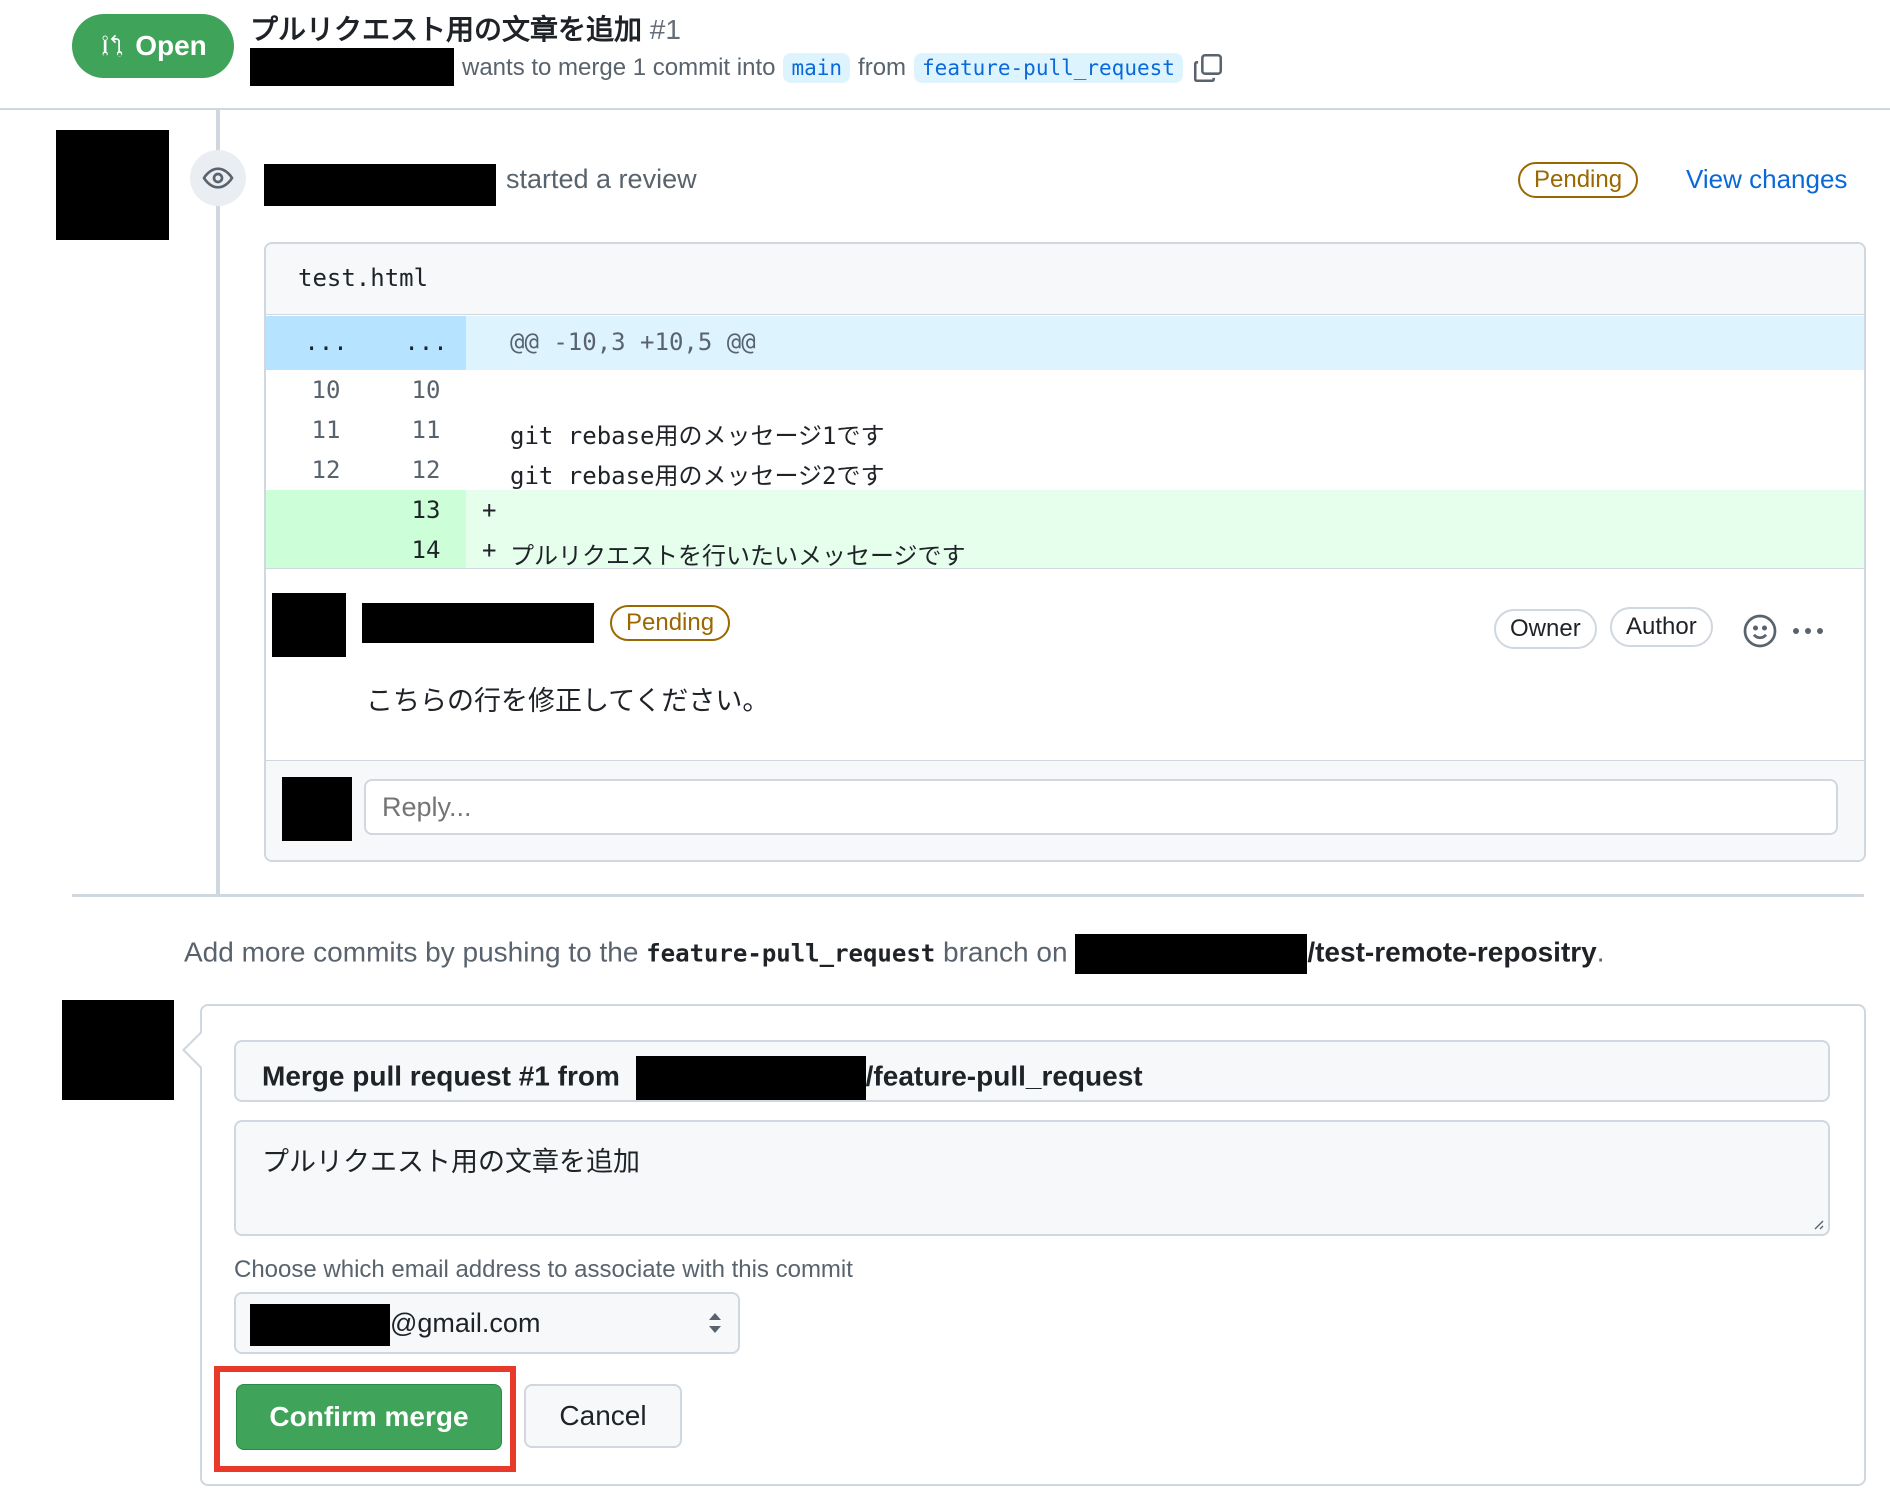 Image resolution: width=1890 pixels, height=1508 pixels. I want to click on diff-line-added: 13 +, so click(1065, 510).